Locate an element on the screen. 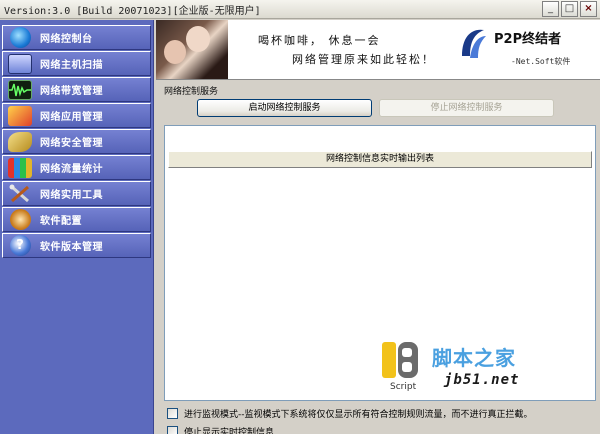 The width and height of the screenshot is (600, 434). show-realtime-option: 停止显示实时控制信息 is located at coordinates (220, 429).